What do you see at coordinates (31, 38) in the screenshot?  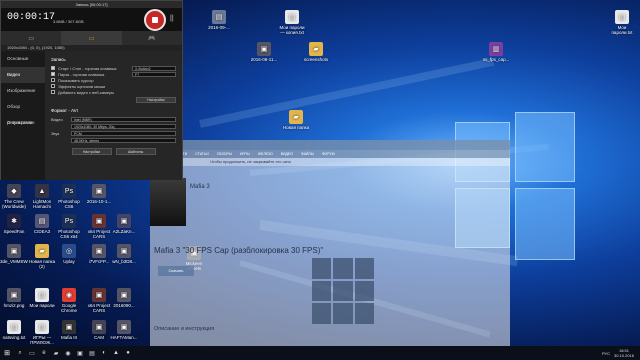 I see `fullscreen-mode-tab: ▭` at bounding box center [31, 38].